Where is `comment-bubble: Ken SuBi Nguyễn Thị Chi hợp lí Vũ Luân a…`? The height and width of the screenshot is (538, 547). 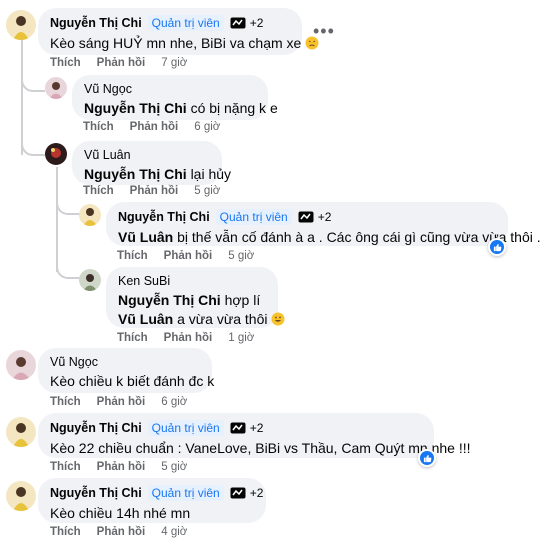
comment-bubble: Ken SuBi Nguyễn Thị Chi hợp lí Vũ Luân a… is located at coordinates (195, 298).